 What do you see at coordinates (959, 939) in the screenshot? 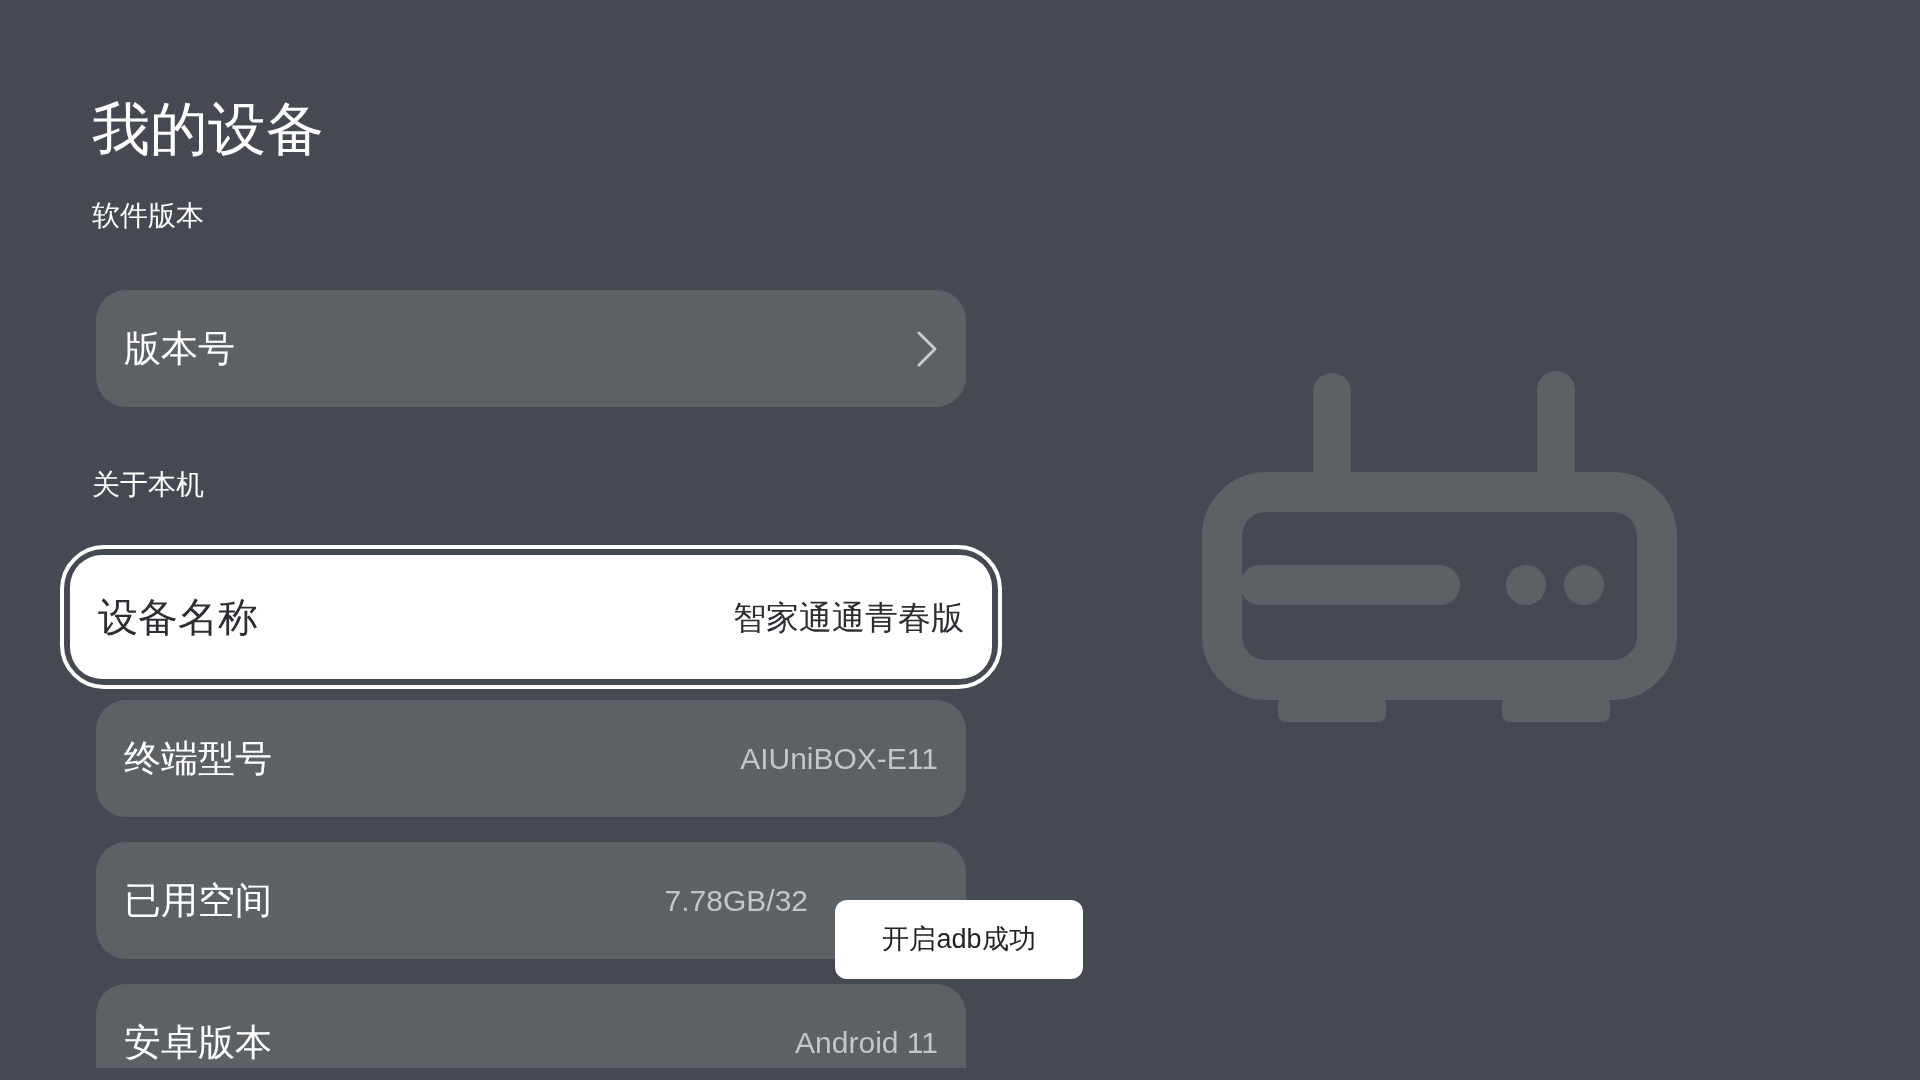
I see `toast-message: 开启adb成功` at bounding box center [959, 939].